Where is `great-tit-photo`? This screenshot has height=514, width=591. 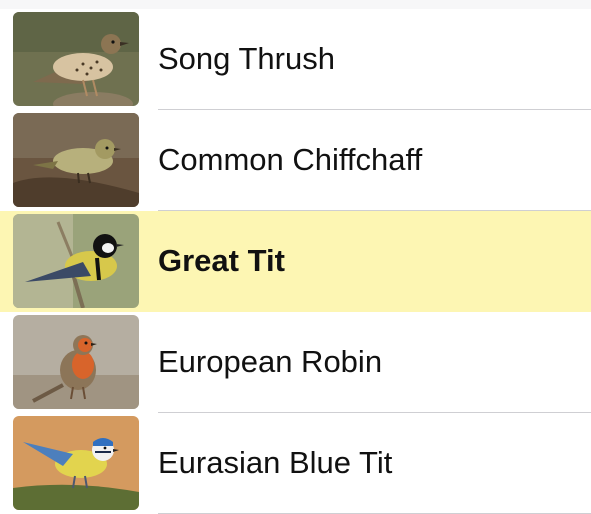 great-tit-photo is located at coordinates (76, 261).